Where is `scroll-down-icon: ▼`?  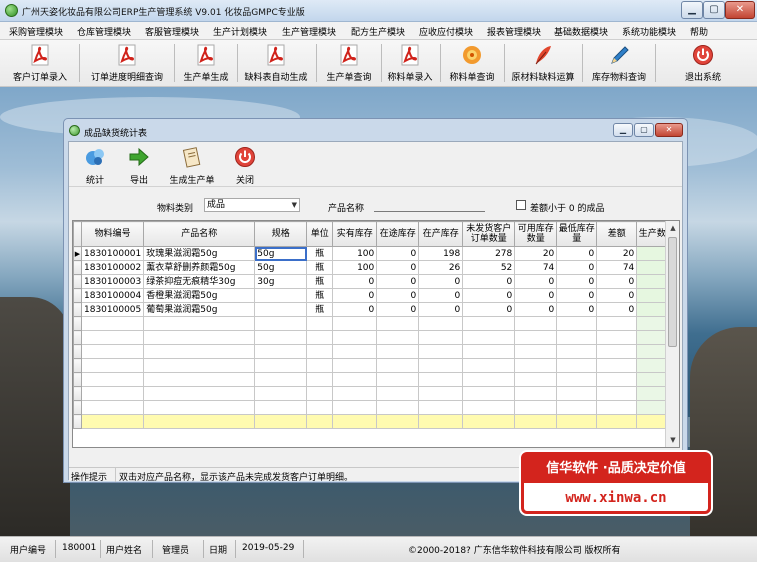
scroll-down-icon: ▼ is located at coordinates (672, 440).